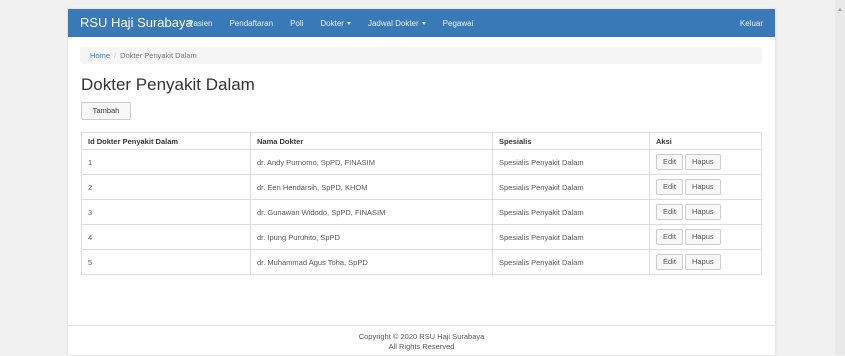 Image resolution: width=845 pixels, height=356 pixels. Describe the element at coordinates (166, 162) in the screenshot. I see `cell-id: 1` at that location.